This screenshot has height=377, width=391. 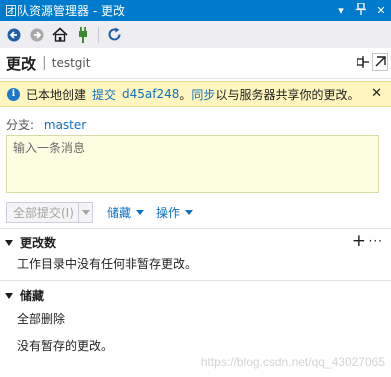 I want to click on commit-link-label: 提交, so click(x=104, y=94).